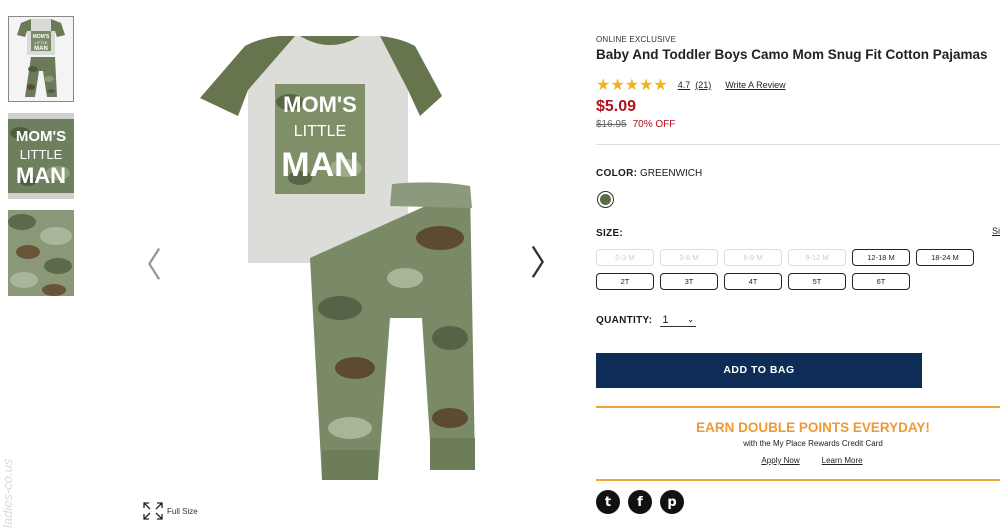  I want to click on price-comparison: $16.95 70% OFF, so click(798, 124).